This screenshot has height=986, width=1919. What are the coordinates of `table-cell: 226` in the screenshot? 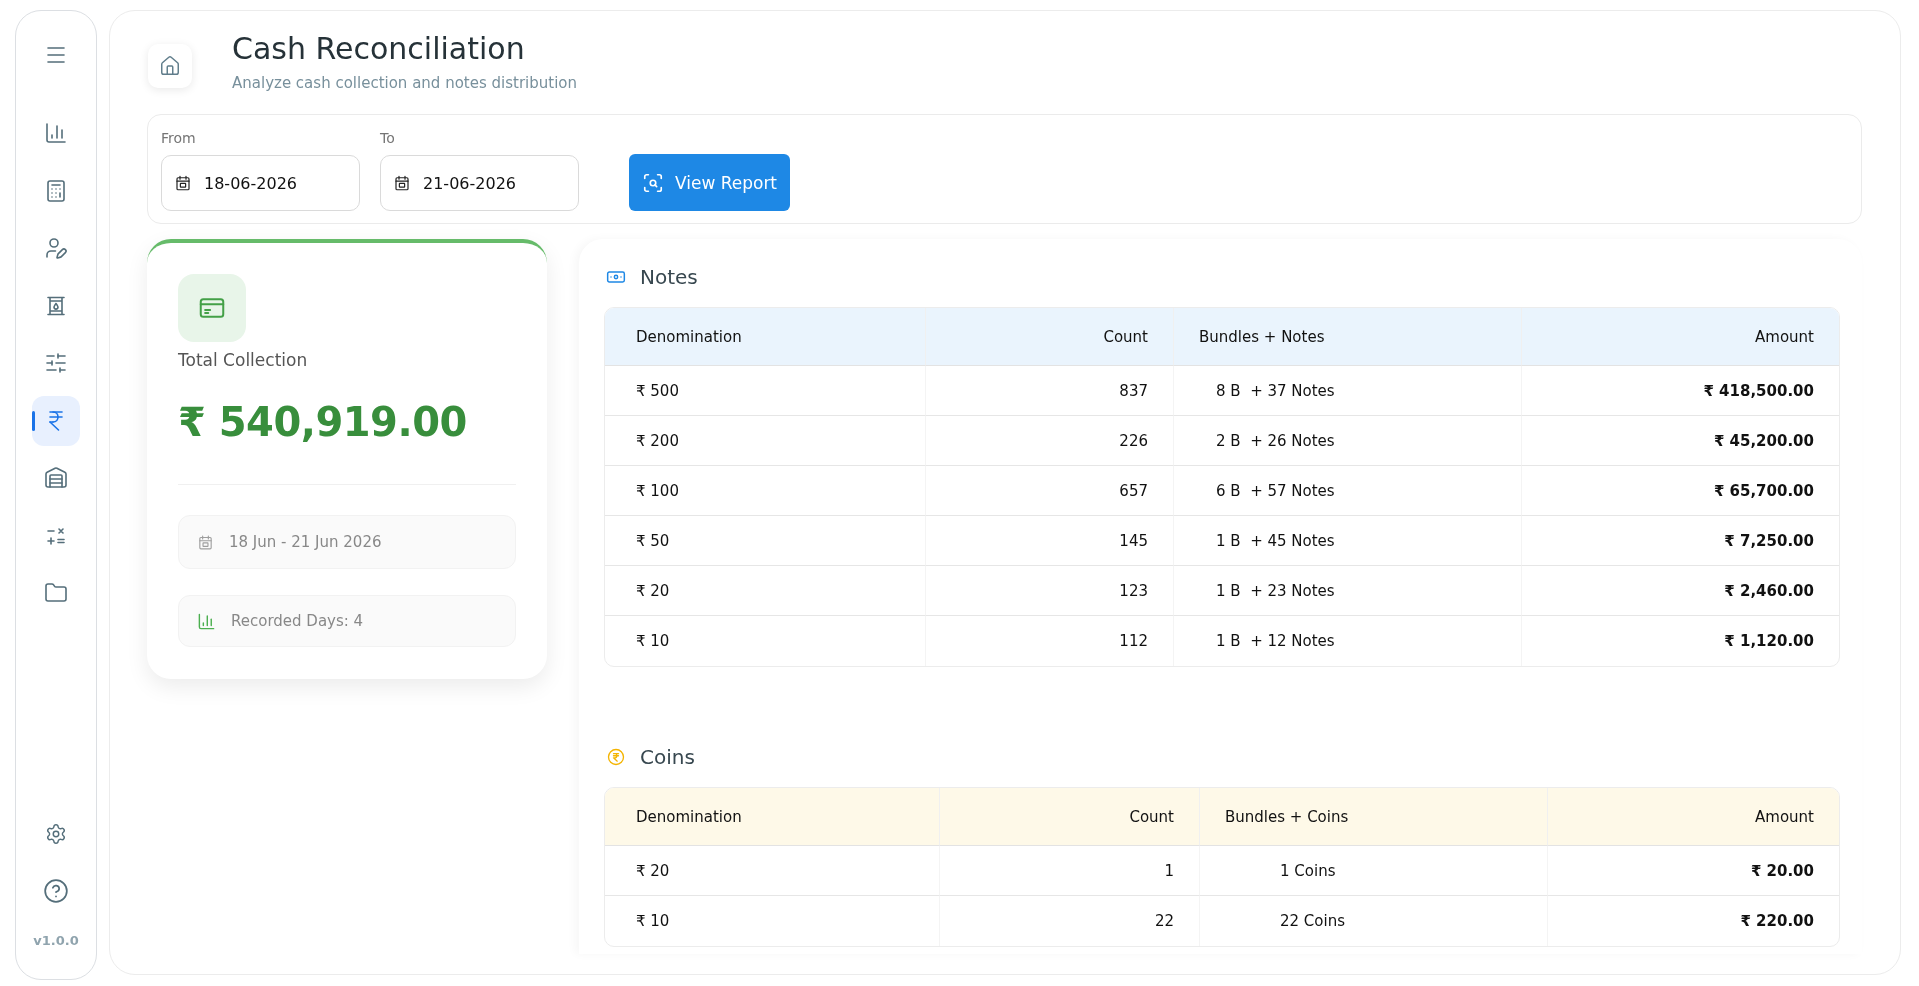 It's located at (1050, 441).